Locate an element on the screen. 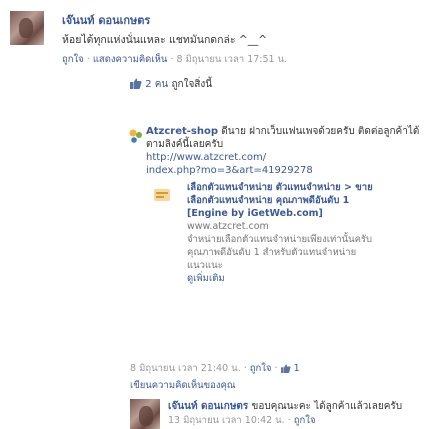  share-url: http://www.atzcret.com/ is located at coordinates (285, 157).